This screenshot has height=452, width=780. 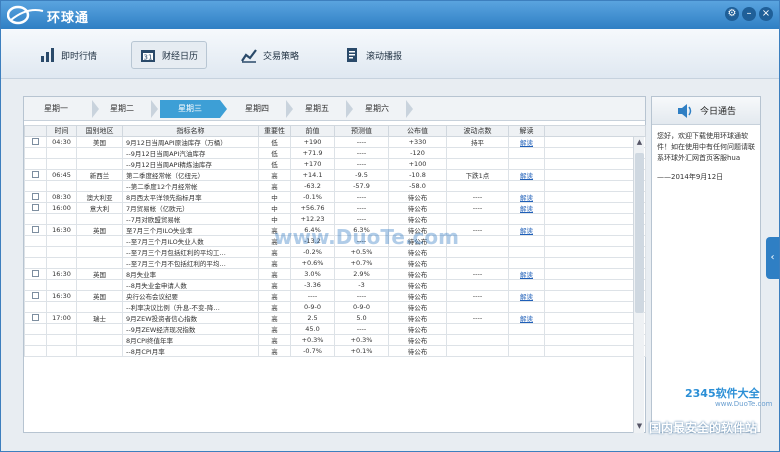 I want to click on toolbar-label: 滚动播报, so click(x=384, y=56).